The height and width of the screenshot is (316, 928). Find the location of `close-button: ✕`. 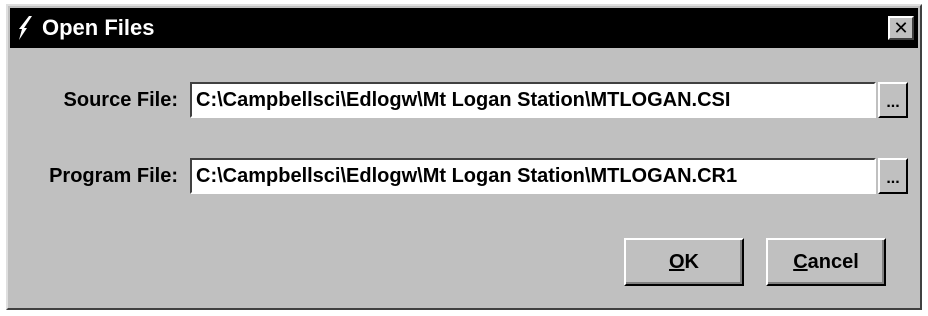

close-button: ✕ is located at coordinates (901, 28).